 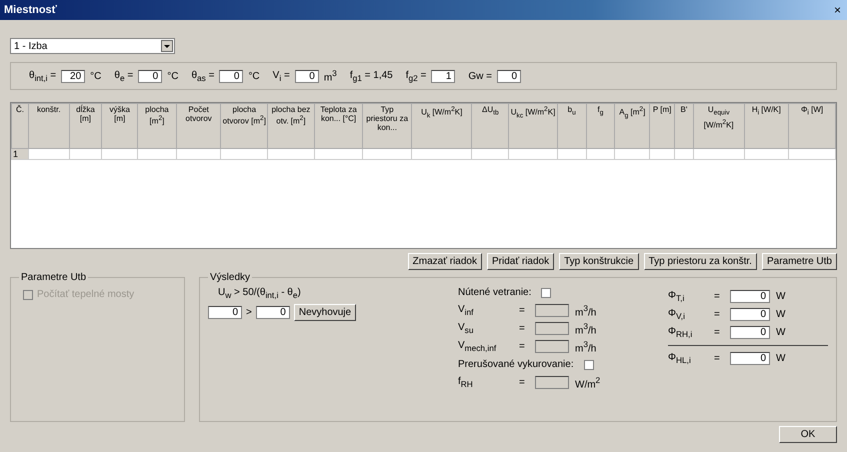 I want to click on field-label: Φ$_{V,i}$, so click(x=677, y=314).